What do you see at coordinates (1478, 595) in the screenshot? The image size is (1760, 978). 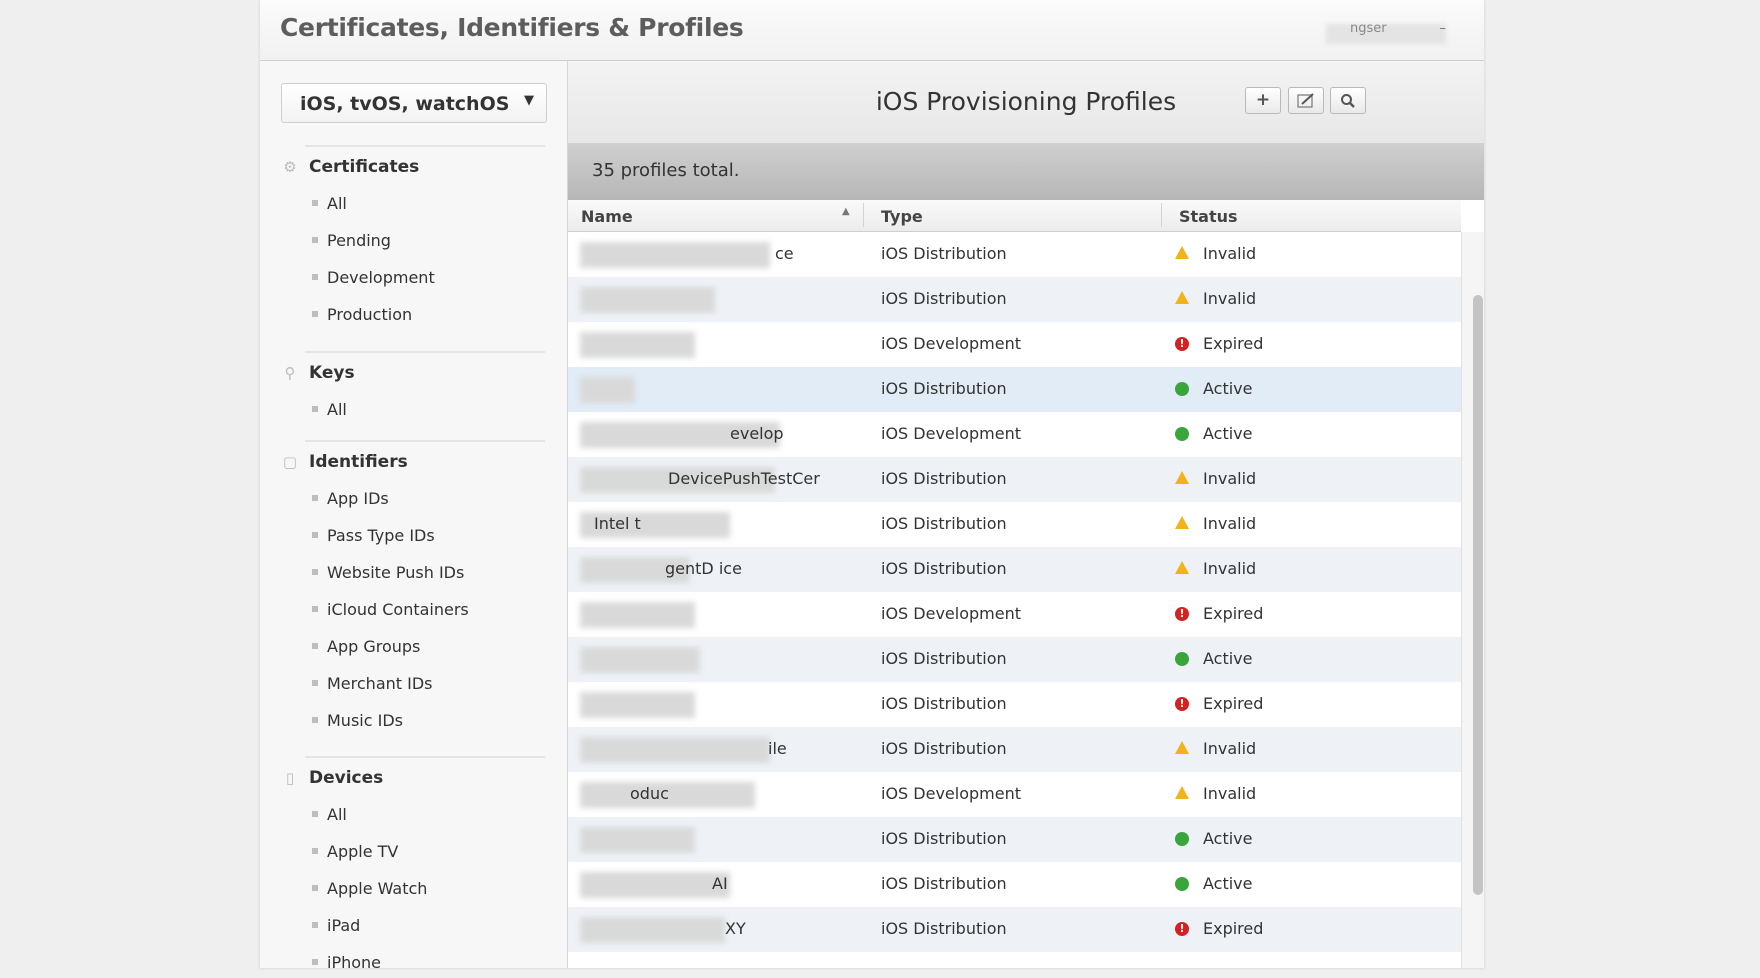 I see `scrollbar-thumb` at bounding box center [1478, 595].